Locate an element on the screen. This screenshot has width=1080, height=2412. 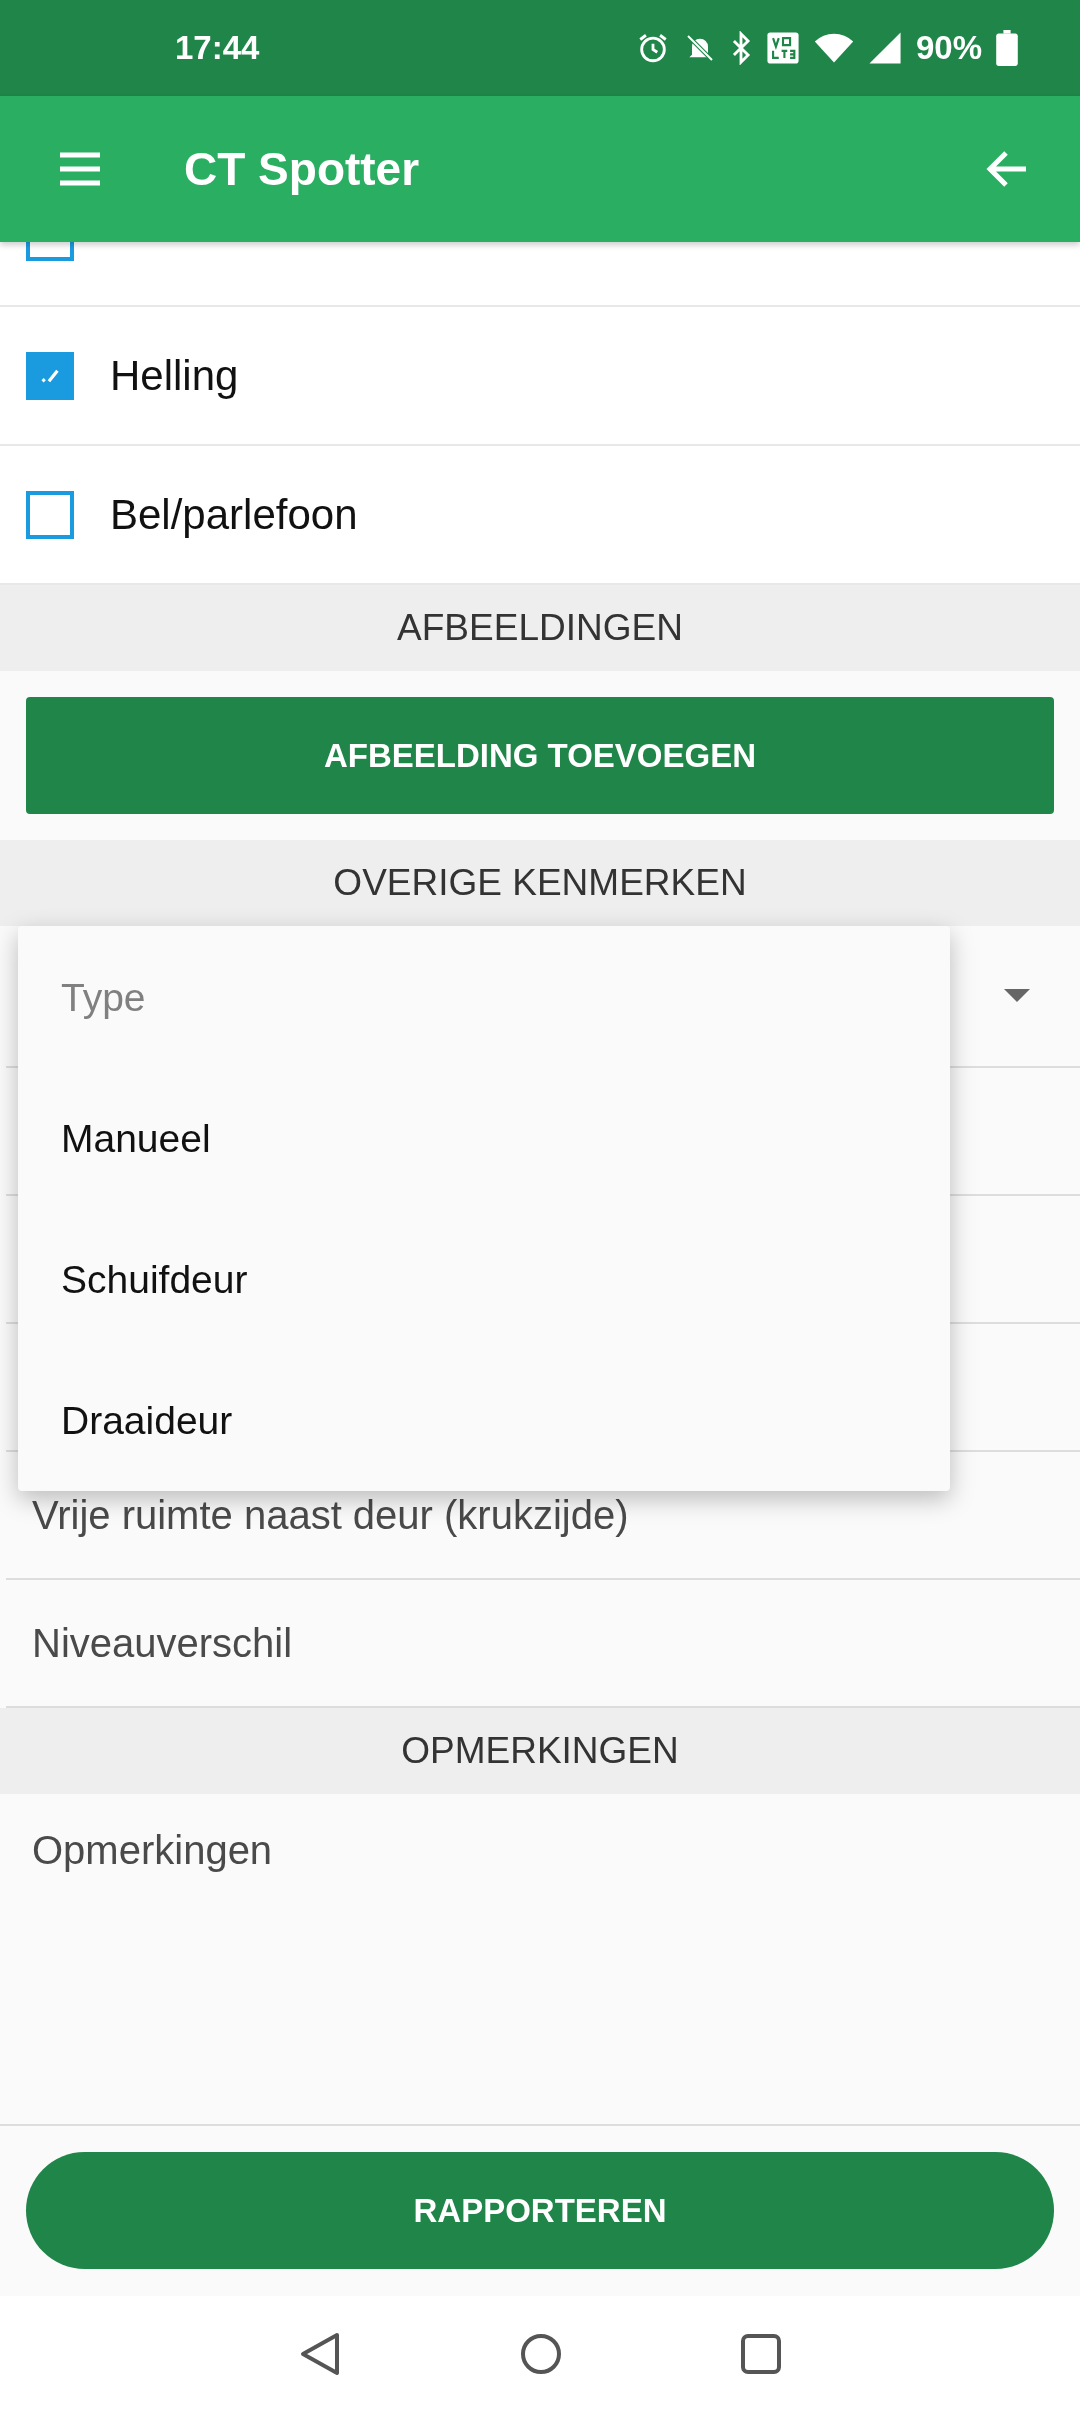
add-image-button: AFBEELDING TOEVOEGEN is located at coordinates (540, 755).